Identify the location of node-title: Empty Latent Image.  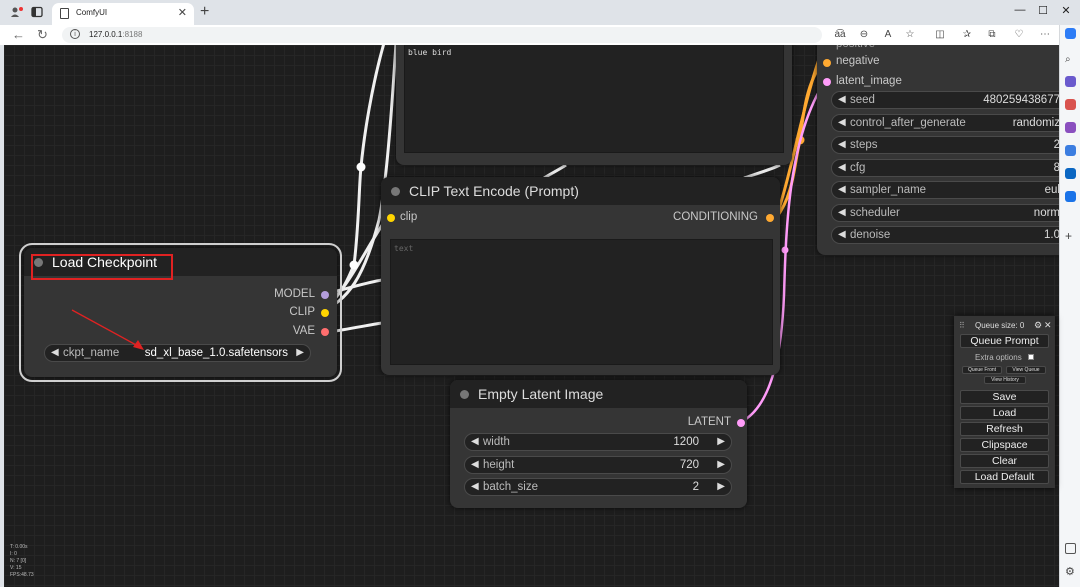
(541, 394).